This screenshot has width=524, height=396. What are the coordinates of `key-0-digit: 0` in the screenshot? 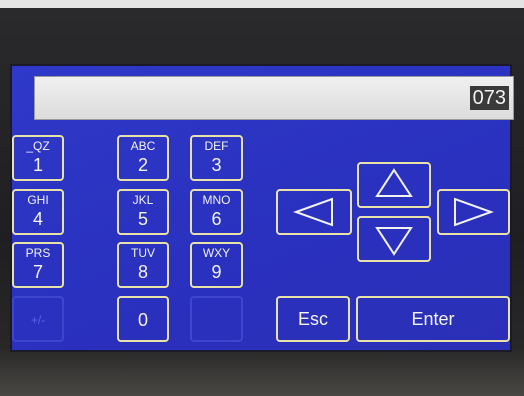 It's located at (142, 320).